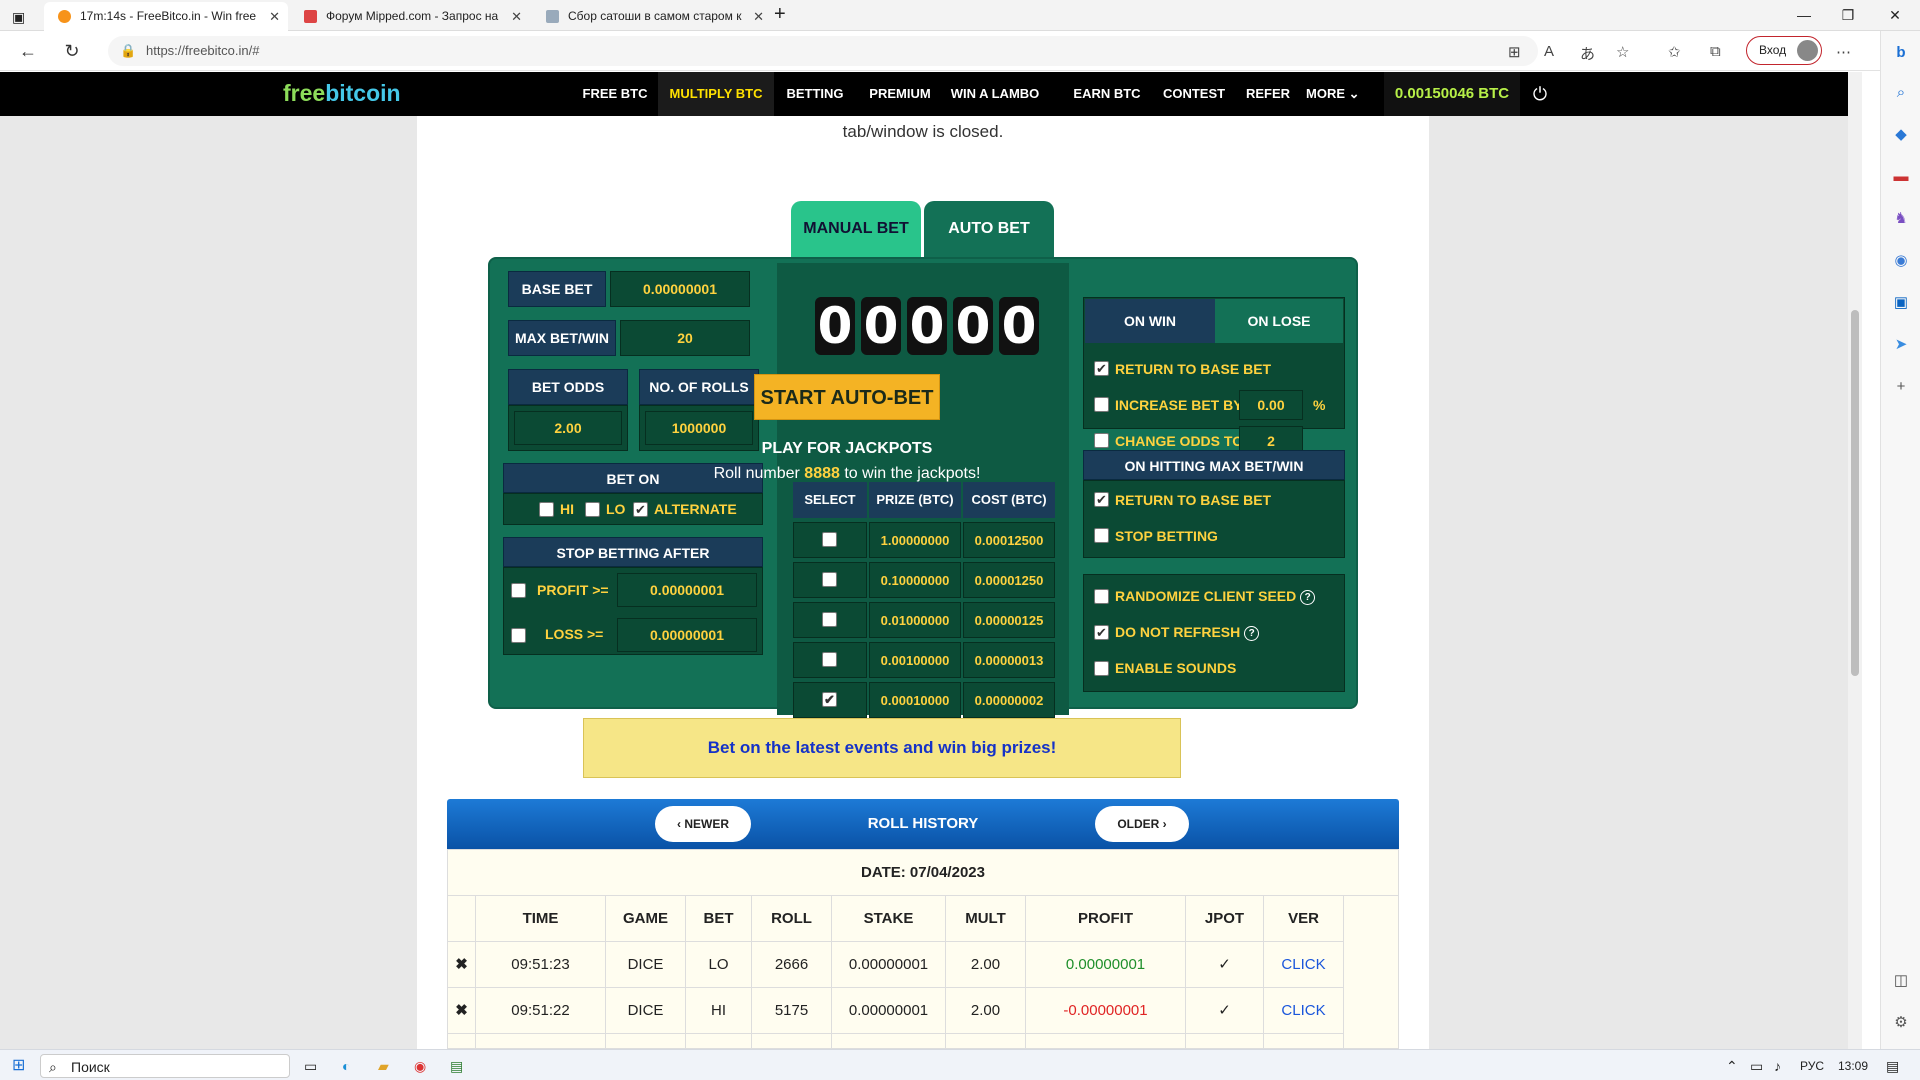 The height and width of the screenshot is (1080, 1920). What do you see at coordinates (1901, 261) in the screenshot?
I see `office-icon: ◉` at bounding box center [1901, 261].